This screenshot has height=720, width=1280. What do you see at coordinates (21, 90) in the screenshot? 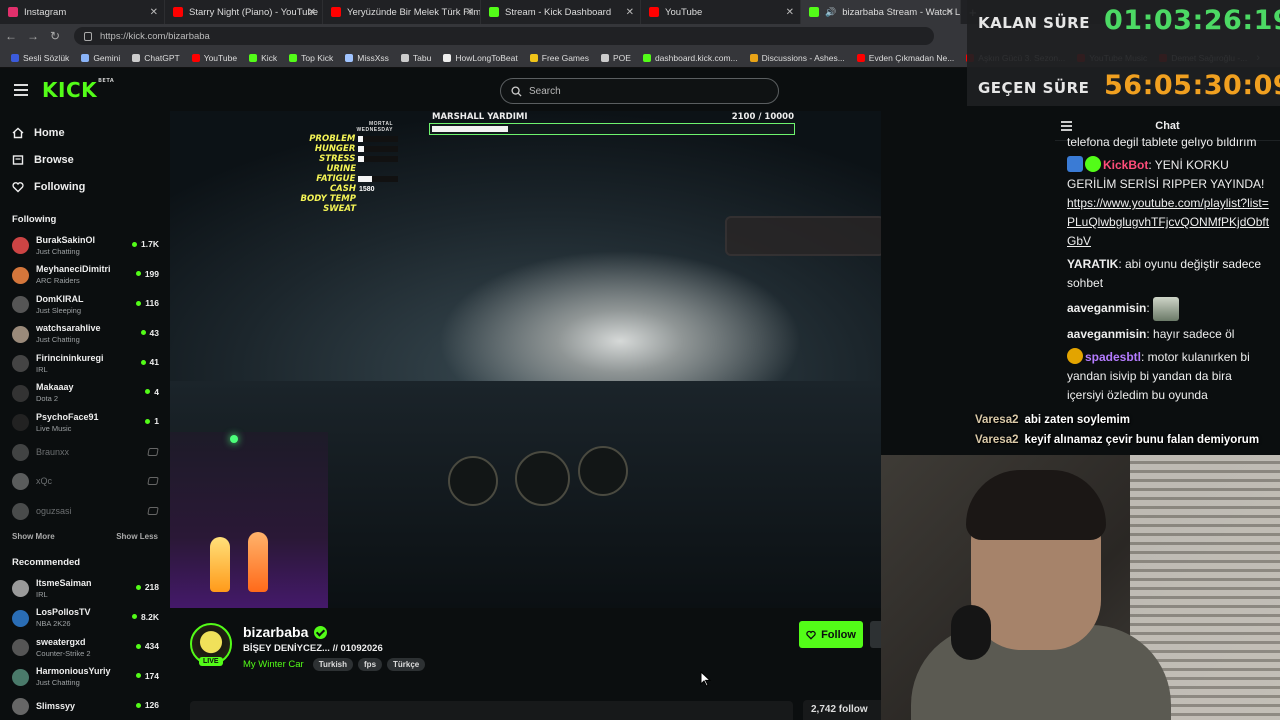
I see `menu-icon` at bounding box center [21, 90].